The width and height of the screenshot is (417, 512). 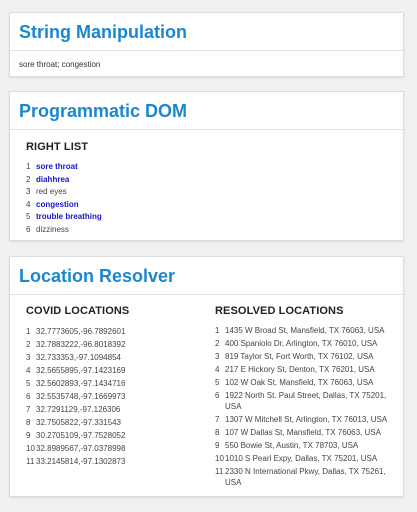 I want to click on coordinate-value: 32.5535748,-97.1669973, so click(x=81, y=396).